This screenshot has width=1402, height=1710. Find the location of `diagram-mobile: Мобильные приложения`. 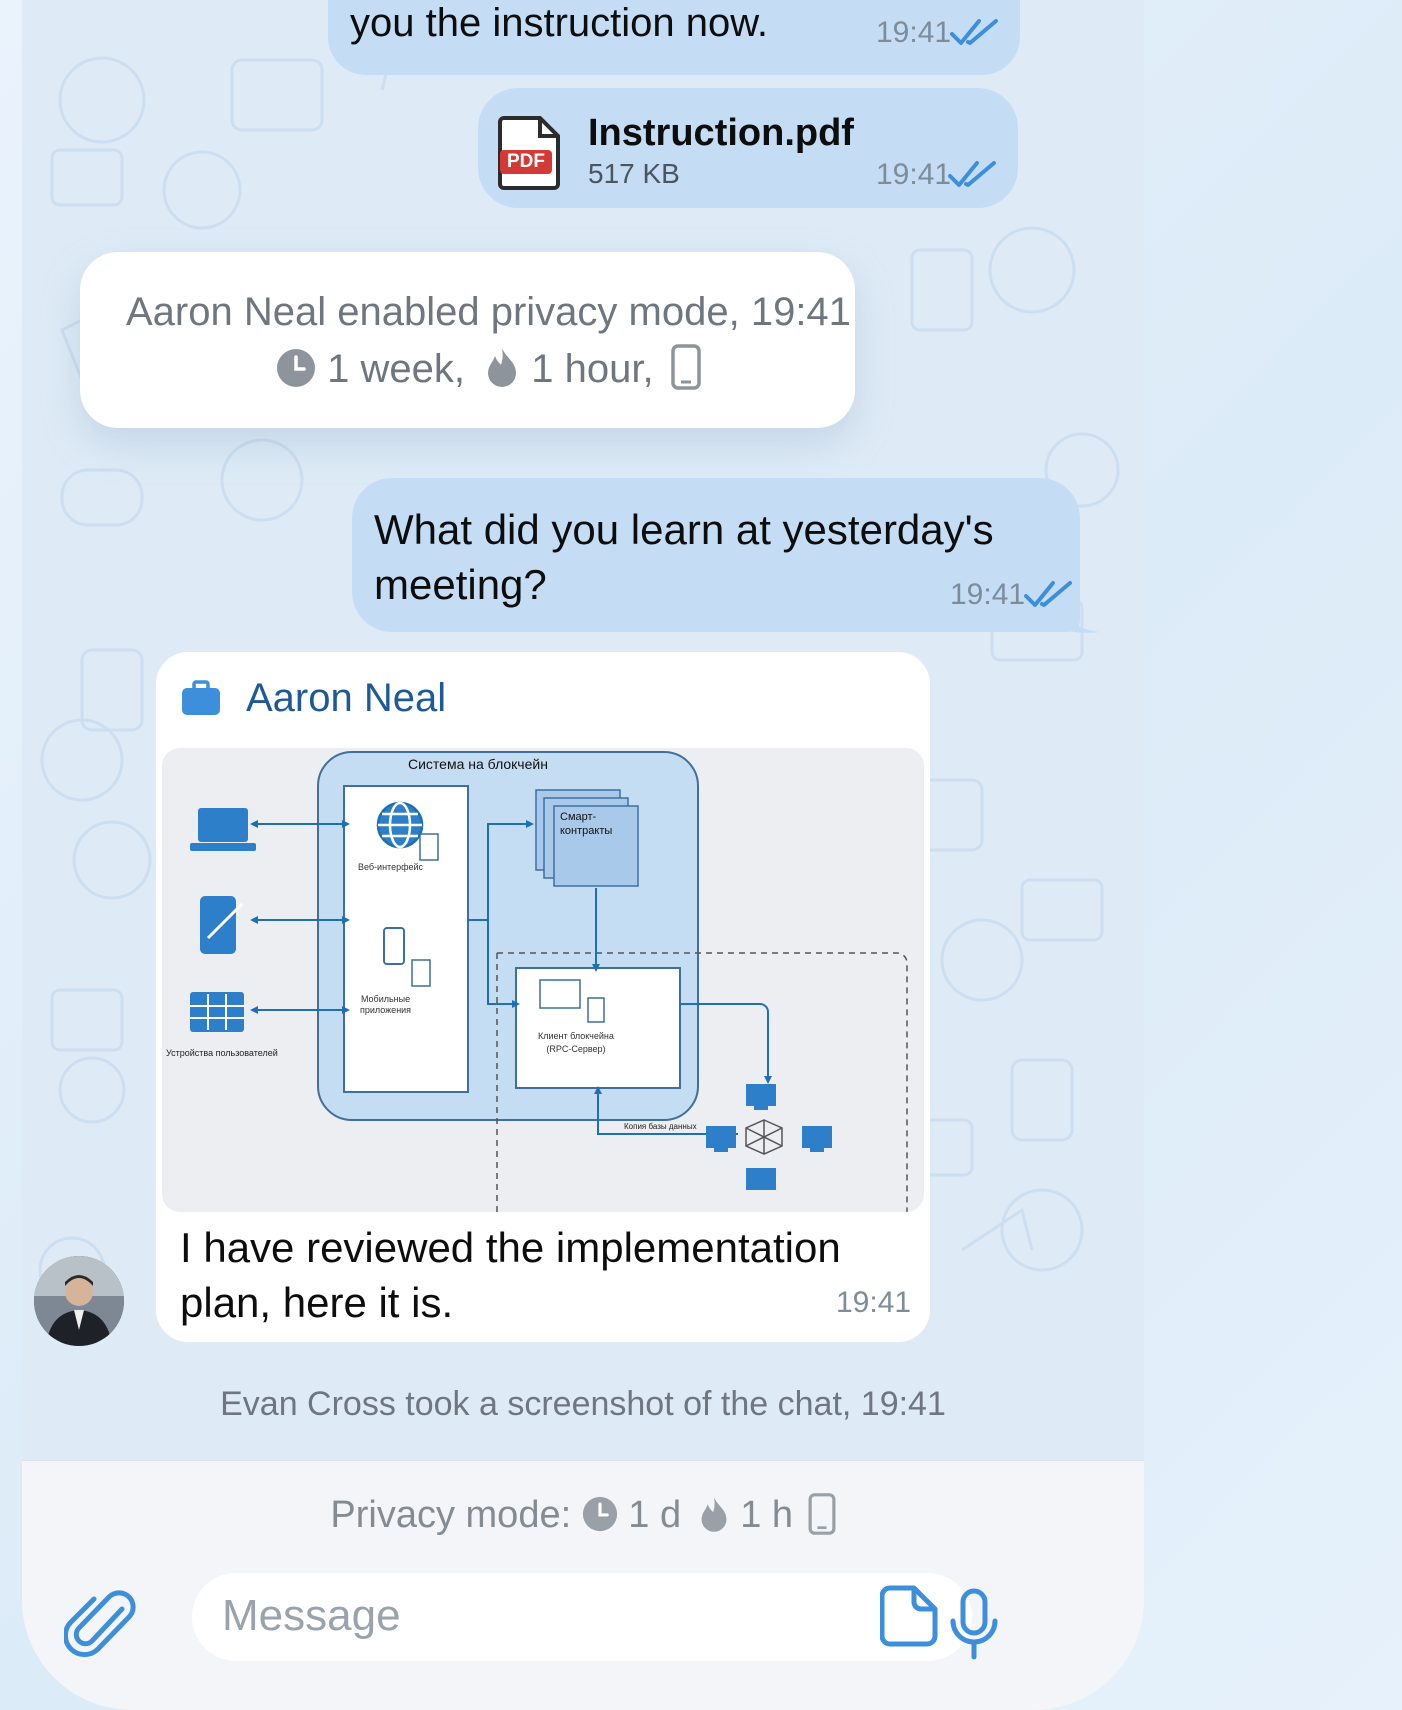

diagram-mobile: Мобильные приложения is located at coordinates (385, 1005).